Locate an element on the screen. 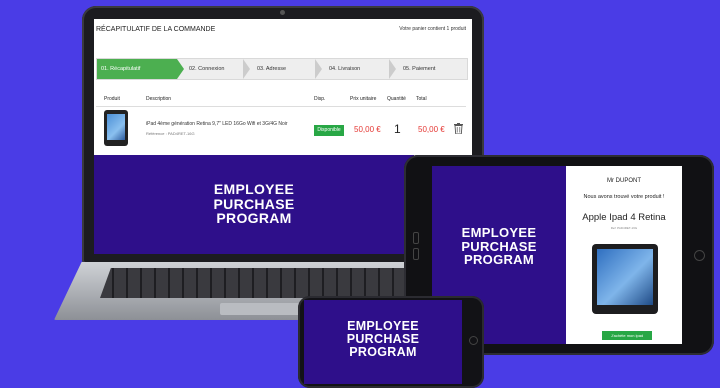  column-header: Produit is located at coordinates (112, 99).